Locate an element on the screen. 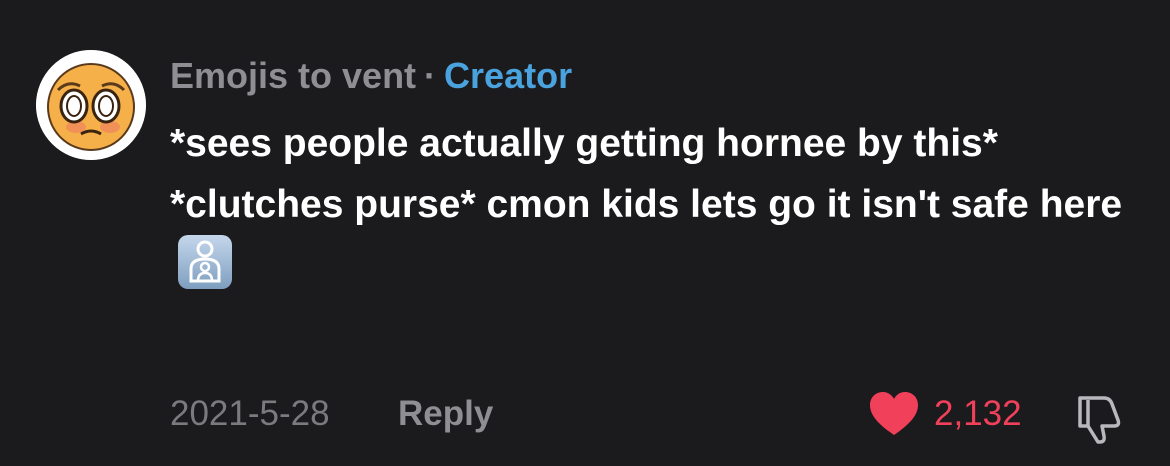  creator-badge: Creator is located at coordinates (508, 75).